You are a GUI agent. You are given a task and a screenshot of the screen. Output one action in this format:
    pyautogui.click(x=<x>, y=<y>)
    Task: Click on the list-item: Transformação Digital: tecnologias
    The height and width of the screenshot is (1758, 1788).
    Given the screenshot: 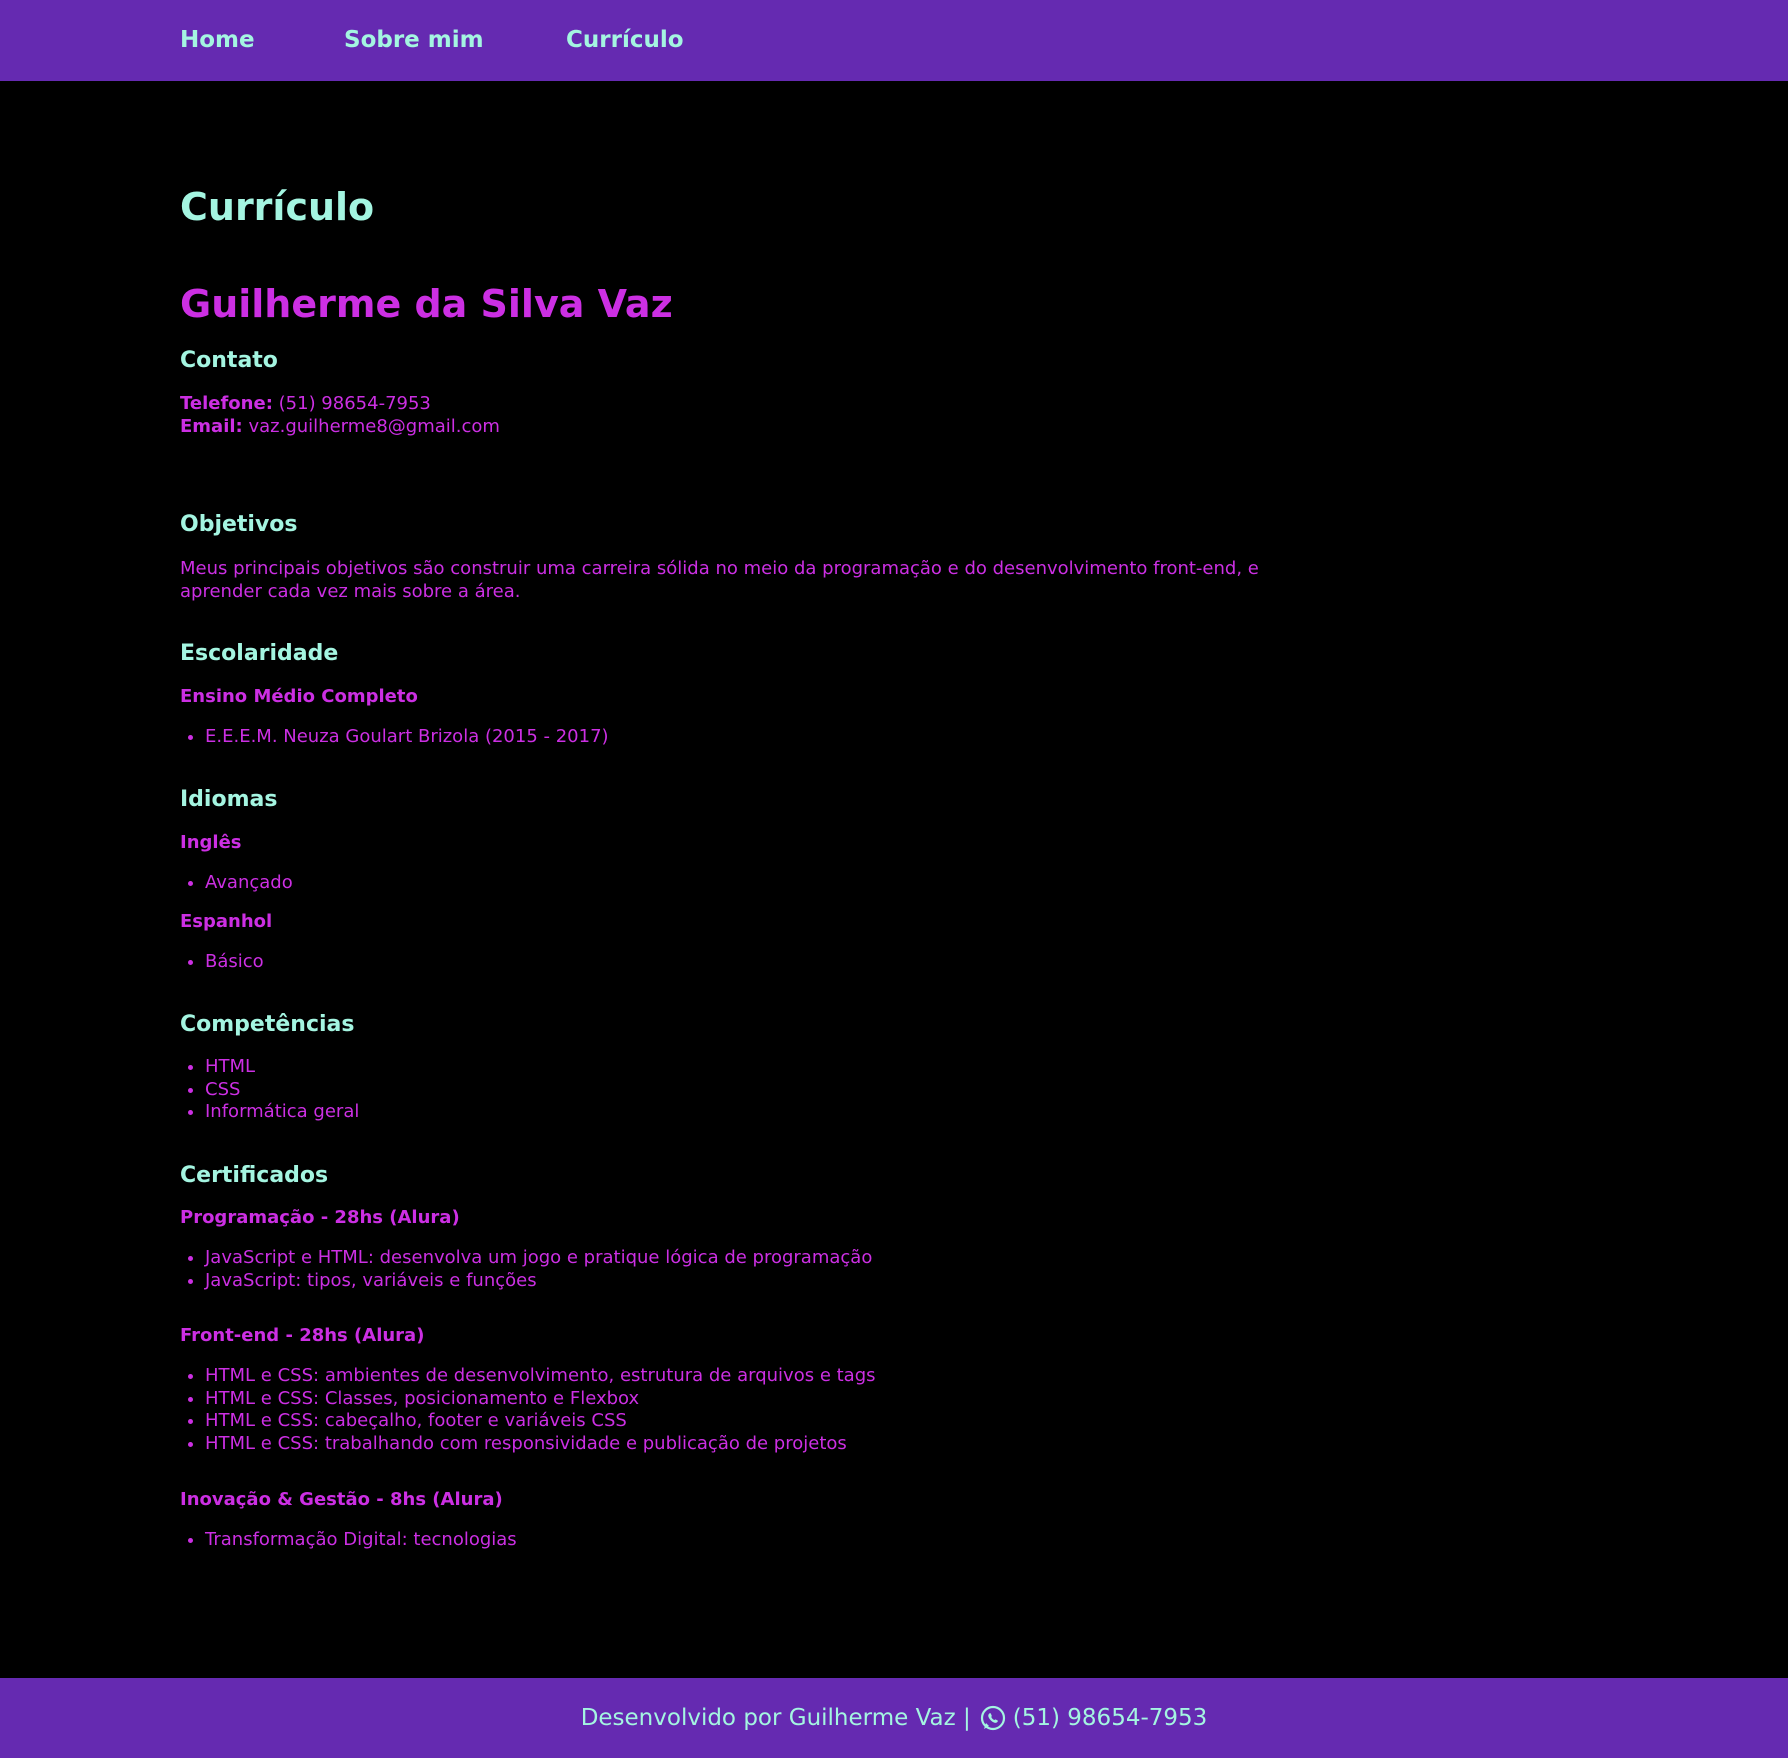 What is the action you would take?
    pyautogui.click(x=361, y=1540)
    